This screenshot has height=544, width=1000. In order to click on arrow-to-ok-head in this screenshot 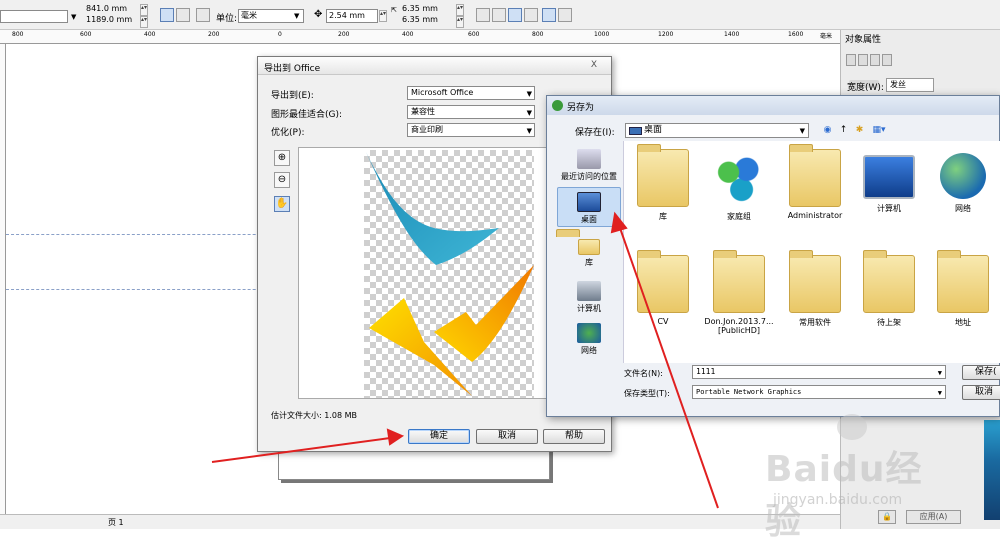, I will do `click(395, 437)`.